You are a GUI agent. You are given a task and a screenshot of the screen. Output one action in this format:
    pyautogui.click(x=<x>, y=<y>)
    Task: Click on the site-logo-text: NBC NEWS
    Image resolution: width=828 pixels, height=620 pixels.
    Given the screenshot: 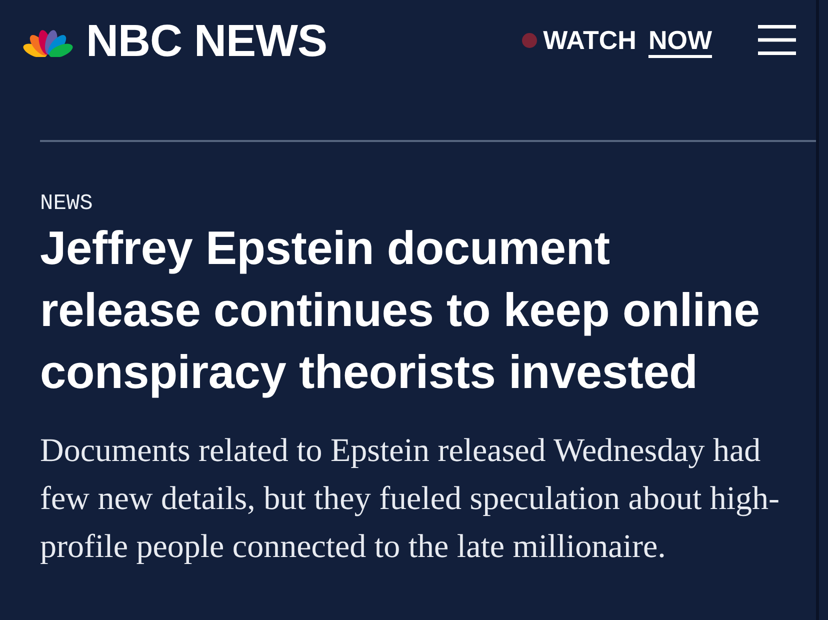 What is the action you would take?
    pyautogui.click(x=206, y=40)
    